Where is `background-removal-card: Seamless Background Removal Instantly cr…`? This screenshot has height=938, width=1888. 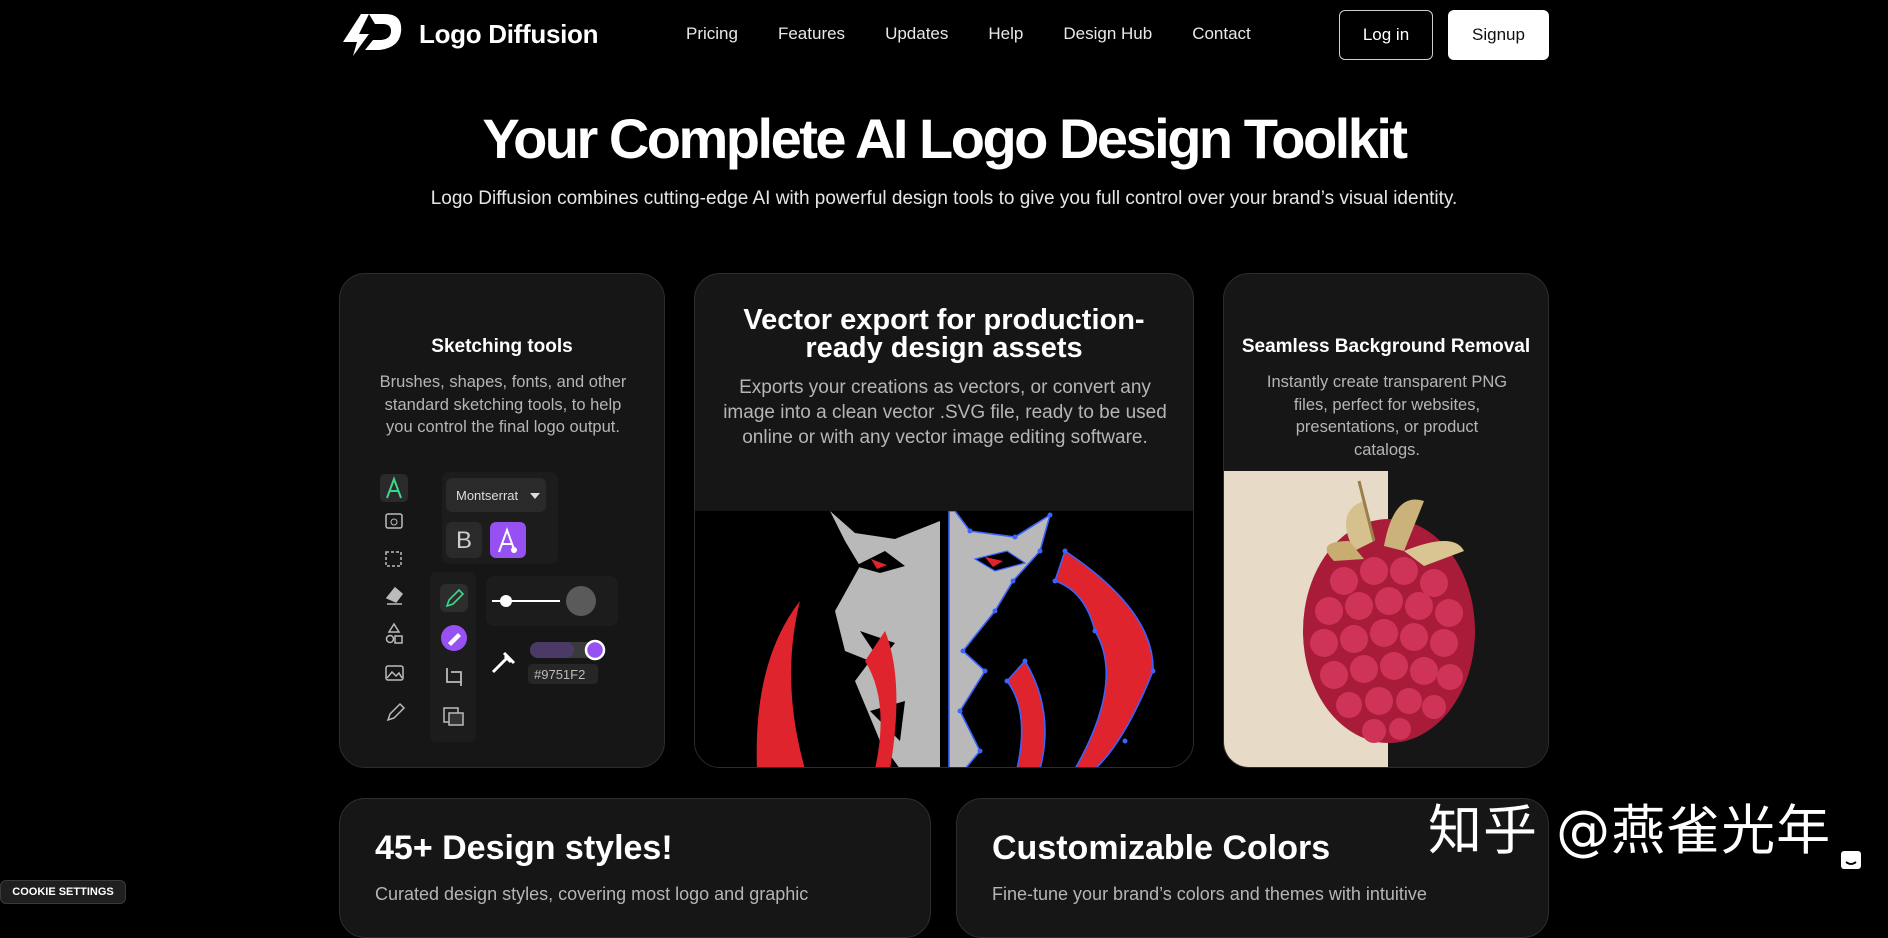 background-removal-card: Seamless Background Removal Instantly cr… is located at coordinates (1386, 520).